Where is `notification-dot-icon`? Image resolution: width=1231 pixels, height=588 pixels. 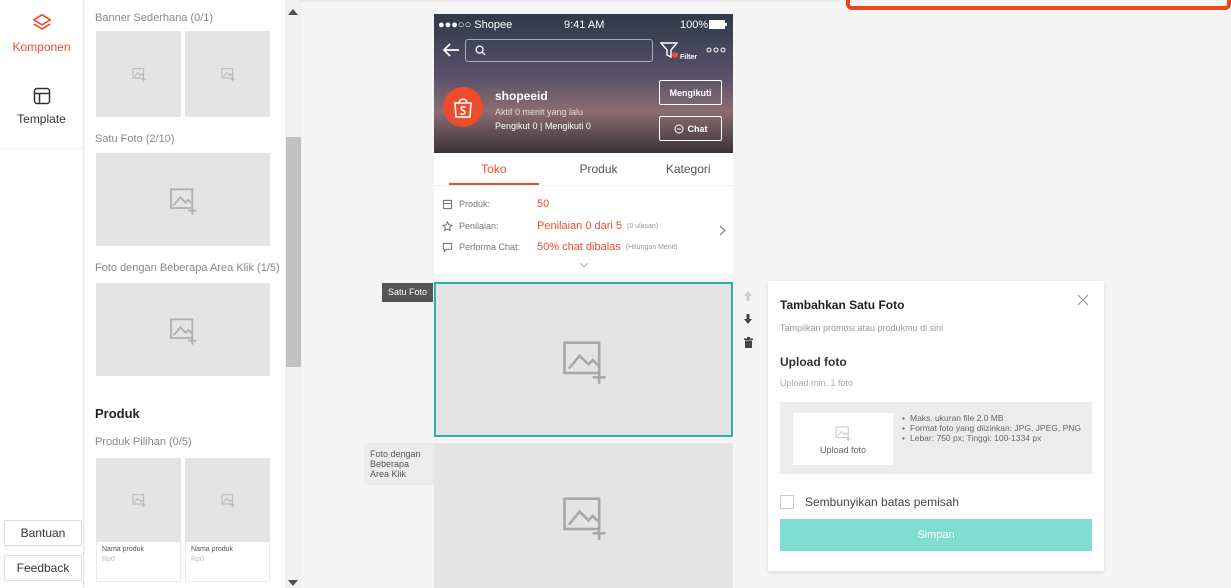 notification-dot-icon is located at coordinates (675, 55).